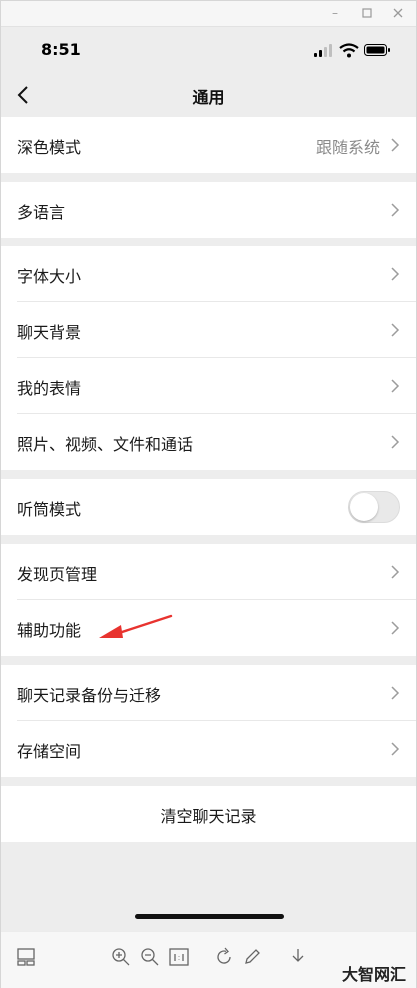 This screenshot has height=988, width=417. I want to click on minimize-icon: –, so click(335, 13).